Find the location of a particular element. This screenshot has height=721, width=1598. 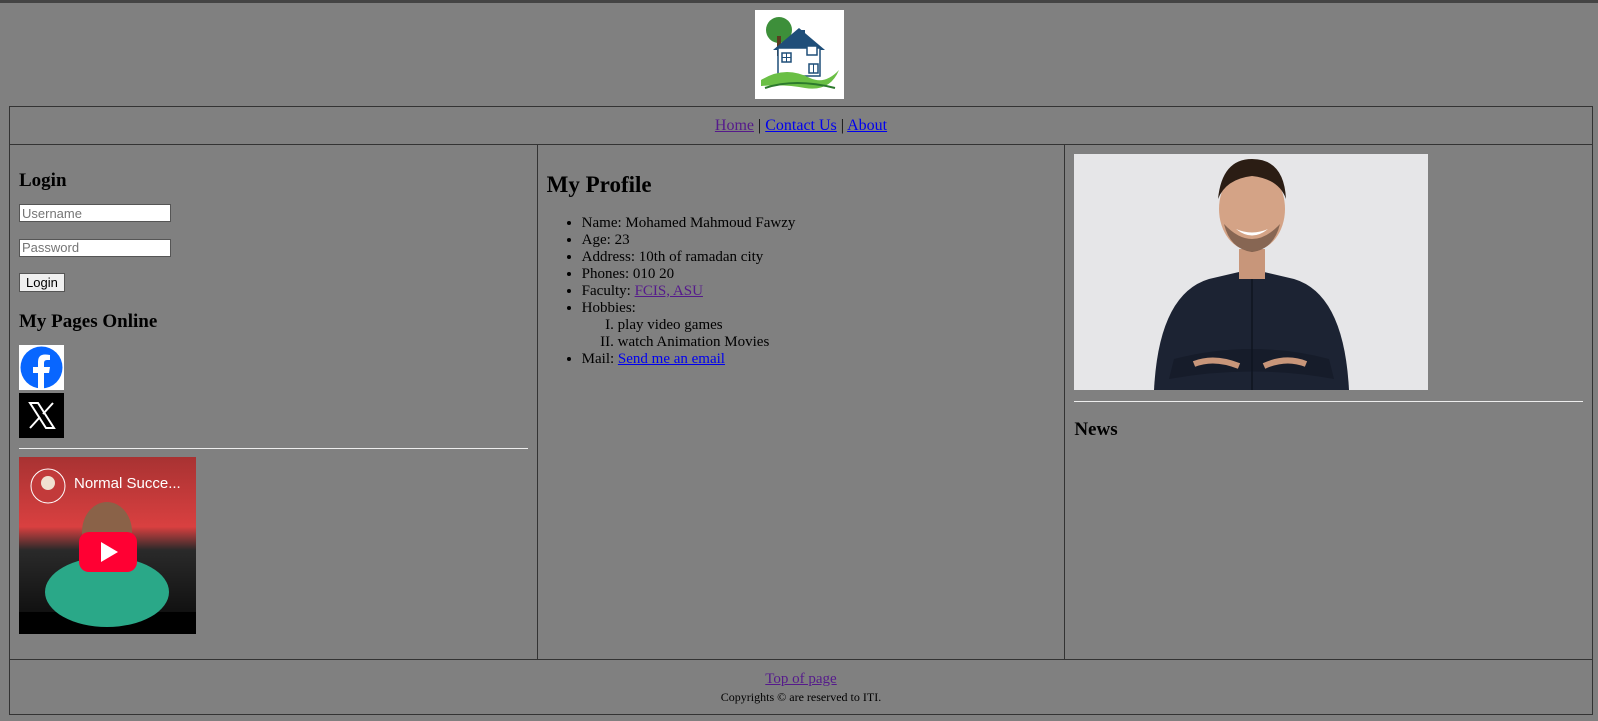

top-of-page-link: Top of page is located at coordinates (800, 679).